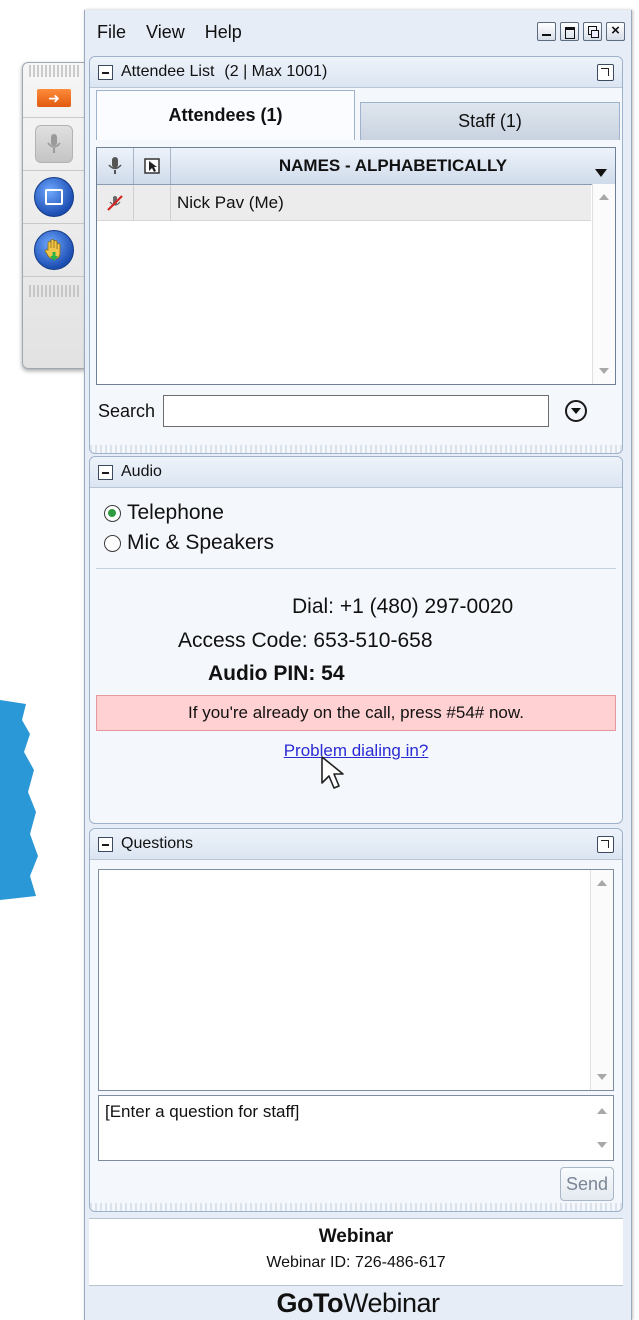 This screenshot has width=639, height=1320. Describe the element at coordinates (356, 844) in the screenshot. I see `questions-header: Questions` at that location.